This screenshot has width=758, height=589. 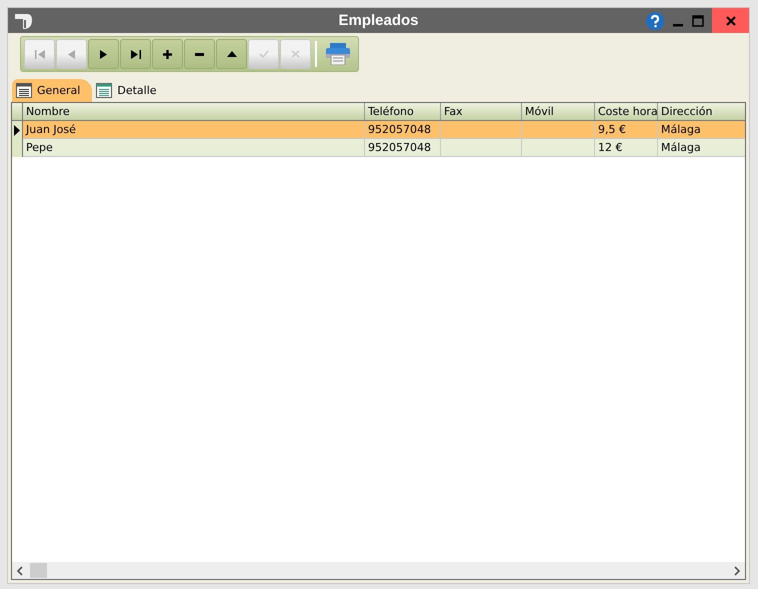 I want to click on table-cell: Málaga, so click(x=701, y=148).